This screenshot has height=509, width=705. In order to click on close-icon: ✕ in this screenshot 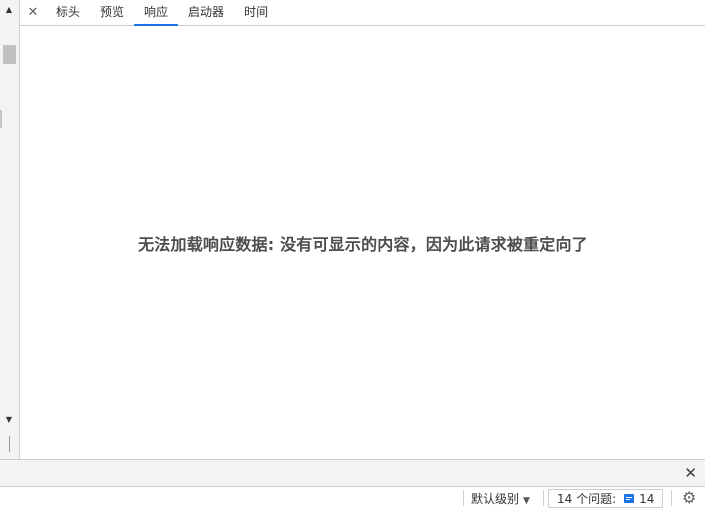, I will do `click(33, 12)`.